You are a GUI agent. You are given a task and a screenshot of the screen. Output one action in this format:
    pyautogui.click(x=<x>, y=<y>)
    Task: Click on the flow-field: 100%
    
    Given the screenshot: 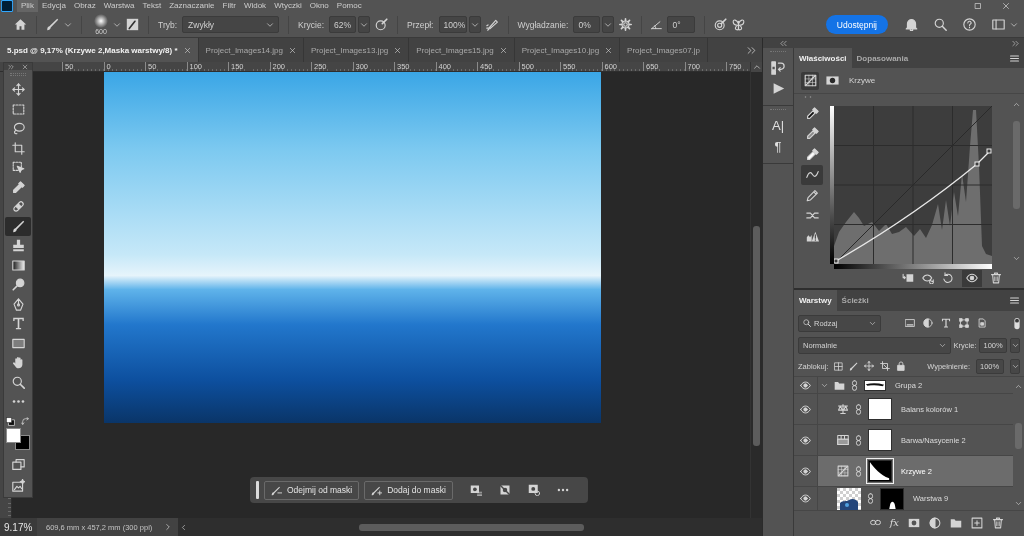 What is the action you would take?
    pyautogui.click(x=452, y=24)
    